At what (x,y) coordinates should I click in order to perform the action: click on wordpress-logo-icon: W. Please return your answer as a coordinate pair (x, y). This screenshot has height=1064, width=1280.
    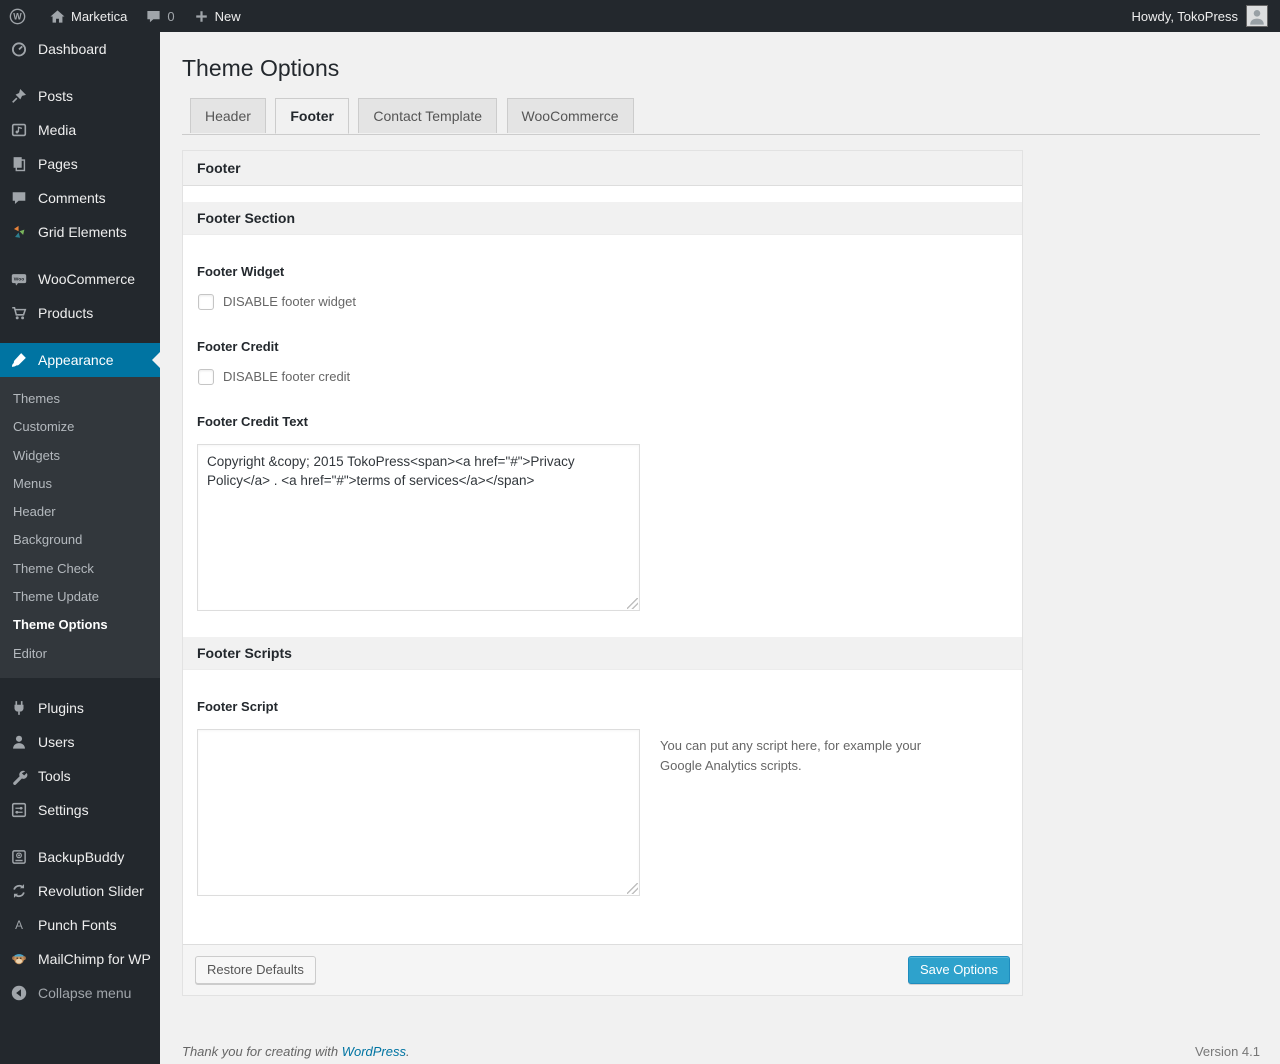
    Looking at the image, I should click on (17, 16).